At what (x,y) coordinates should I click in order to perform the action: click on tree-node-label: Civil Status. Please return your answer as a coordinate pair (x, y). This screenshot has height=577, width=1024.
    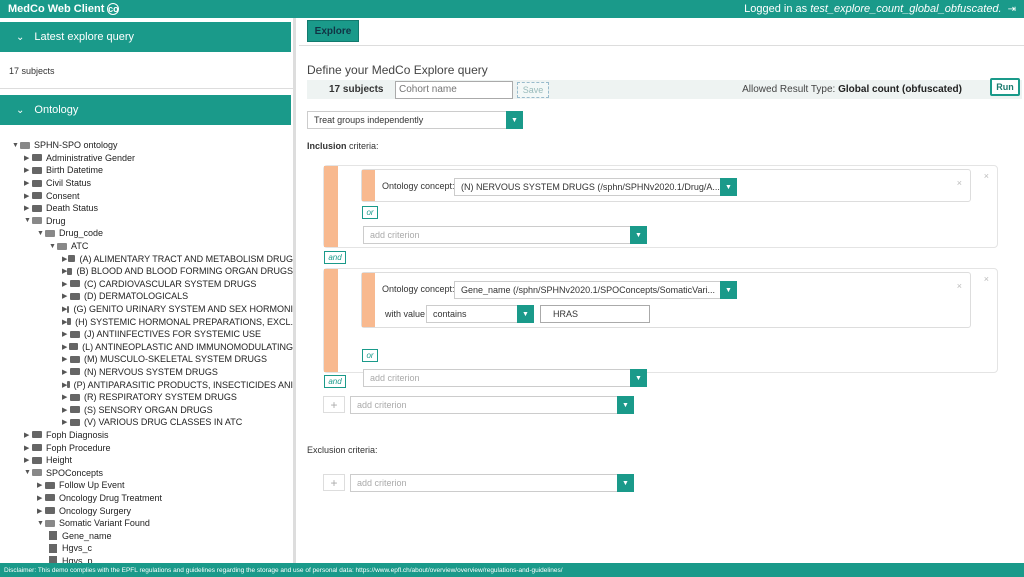
    Looking at the image, I should click on (69, 183).